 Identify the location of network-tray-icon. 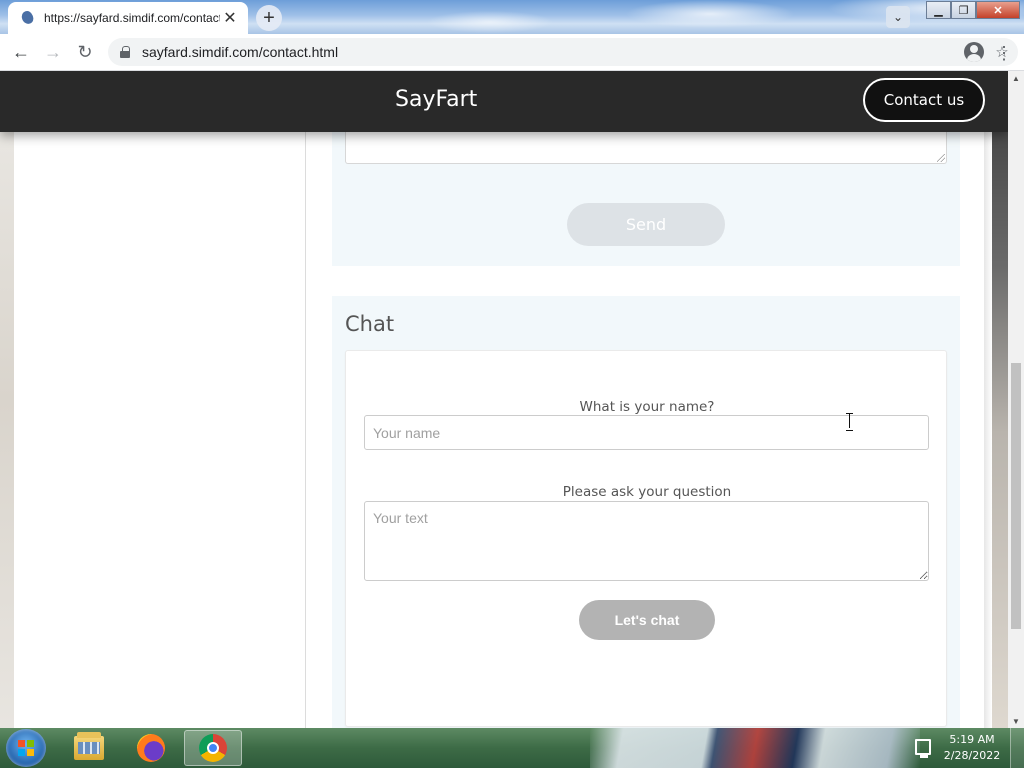
(923, 748).